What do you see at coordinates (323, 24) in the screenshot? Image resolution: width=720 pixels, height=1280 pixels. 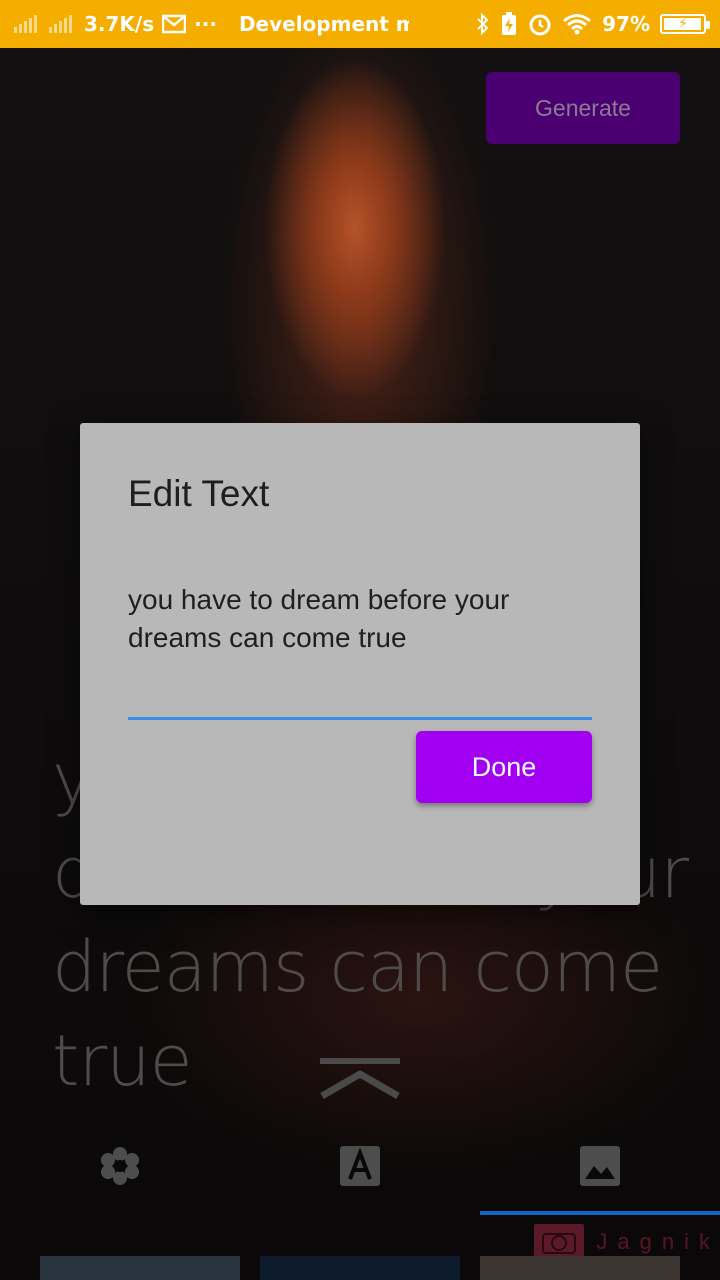 I see `notification-title: Development m` at bounding box center [323, 24].